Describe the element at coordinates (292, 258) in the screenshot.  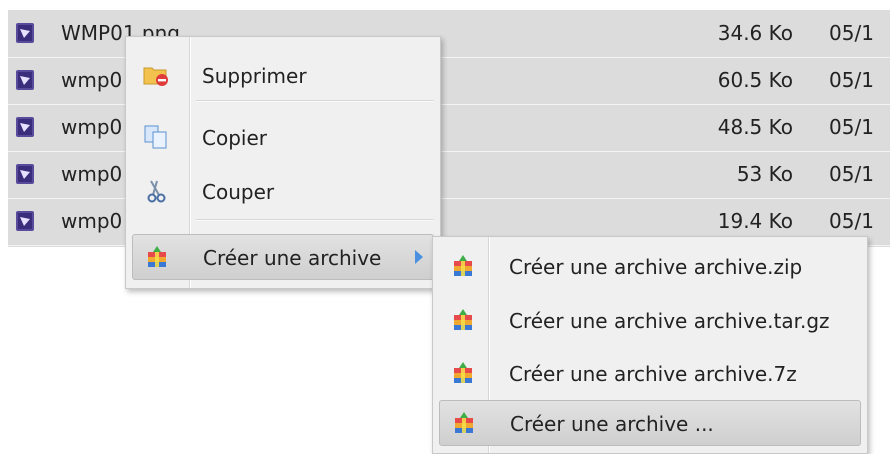
I see `menu-item-label: Créer une archive` at that location.